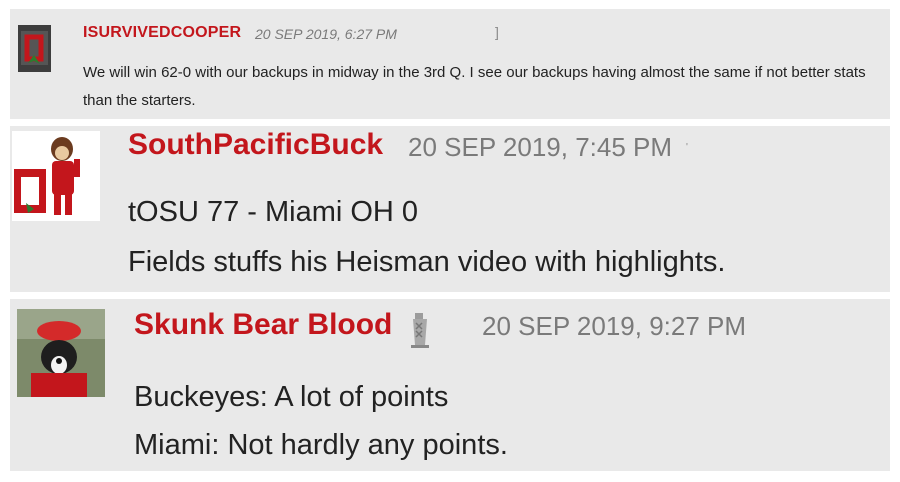  What do you see at coordinates (34, 48) in the screenshot?
I see `ohio-state-logo-icon` at bounding box center [34, 48].